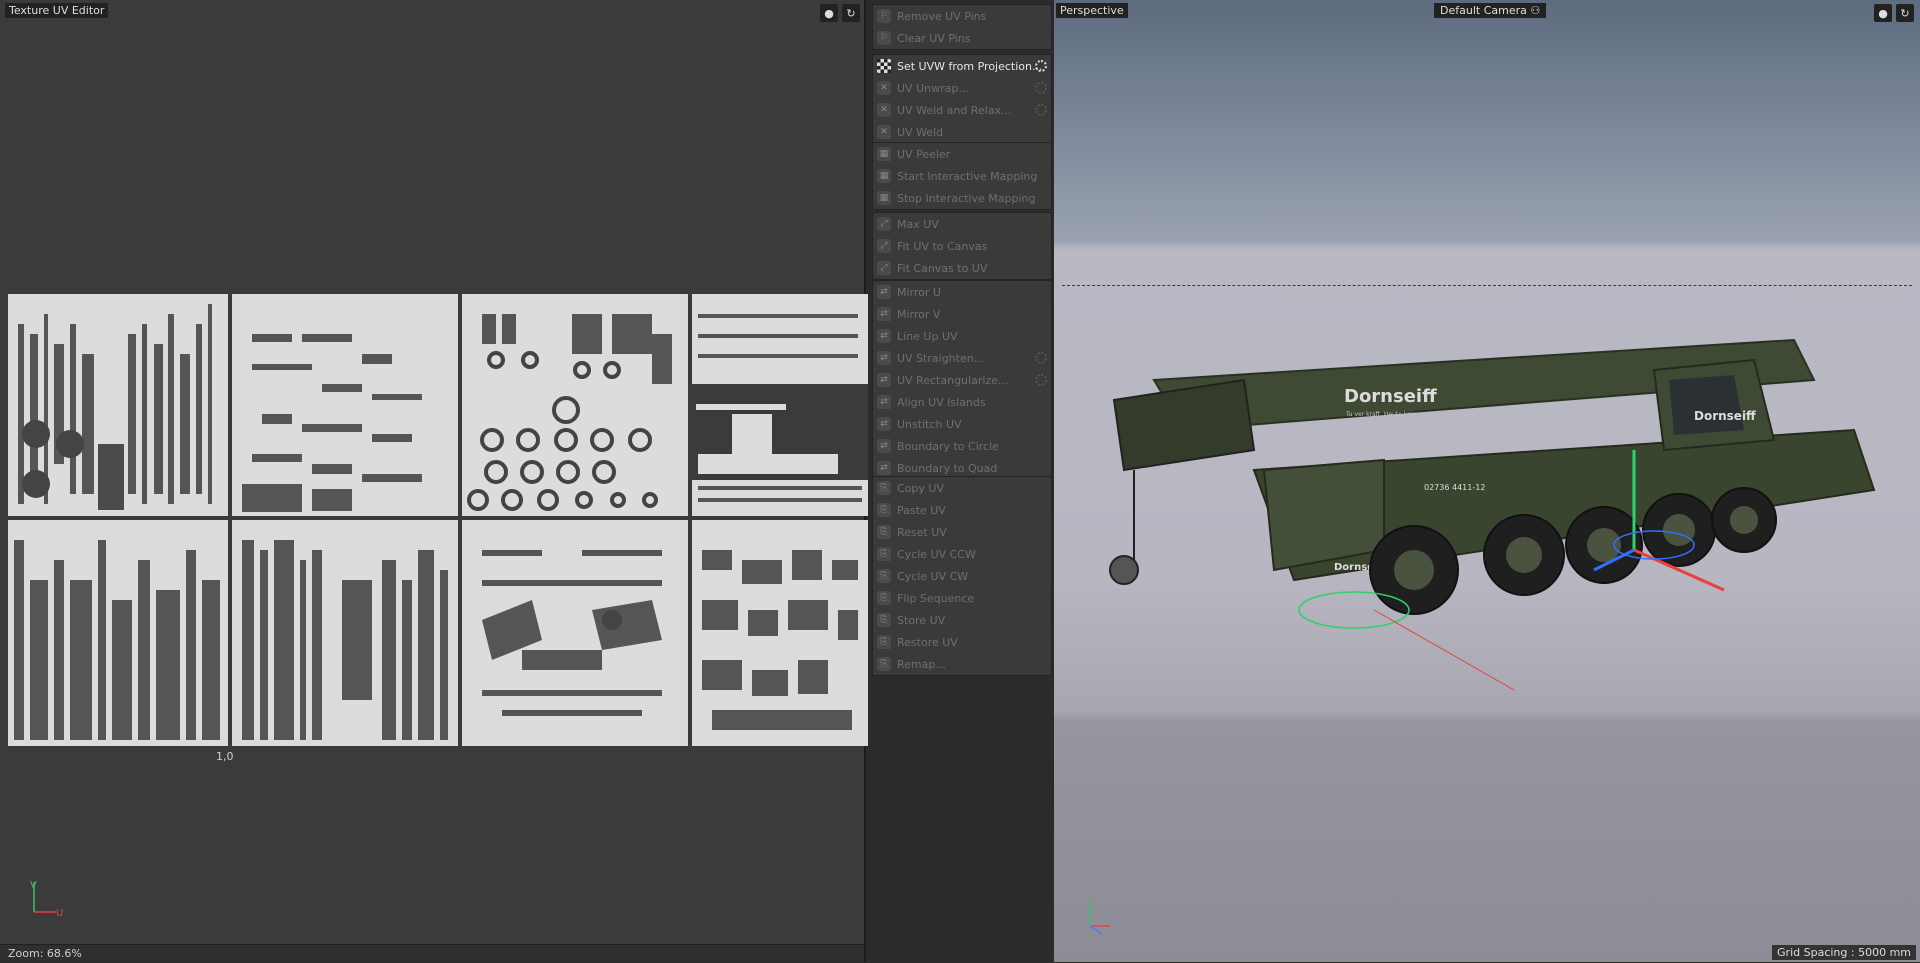  What do you see at coordinates (962, 224) in the screenshot?
I see `cmd-max-uv: ⤢ Max UV` at bounding box center [962, 224].